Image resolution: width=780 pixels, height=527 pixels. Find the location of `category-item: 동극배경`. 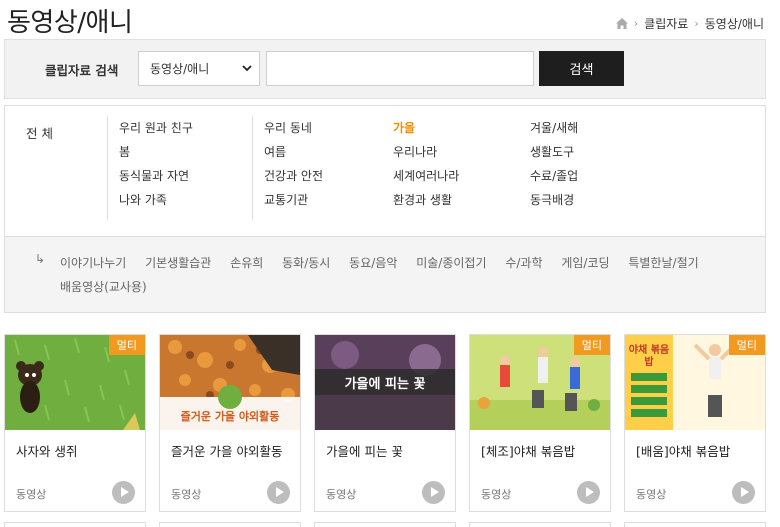

category-item: 동극배경 is located at coordinates (595, 200).